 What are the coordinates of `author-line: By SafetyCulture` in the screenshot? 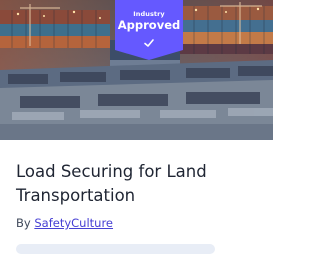 It's located at (64, 223).